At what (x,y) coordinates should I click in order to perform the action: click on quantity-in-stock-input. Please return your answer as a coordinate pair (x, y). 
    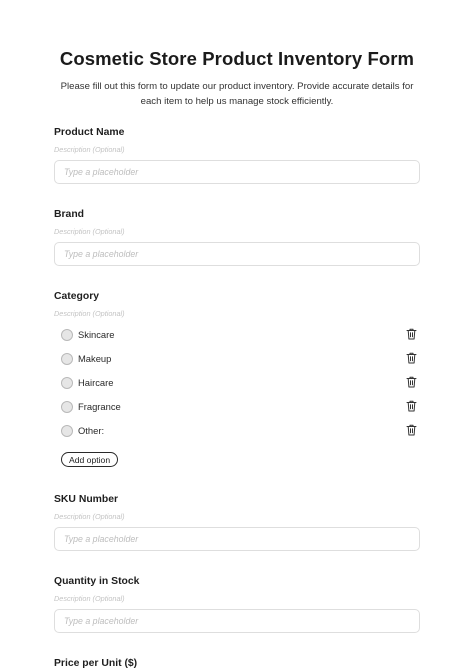
    Looking at the image, I should click on (229, 621).